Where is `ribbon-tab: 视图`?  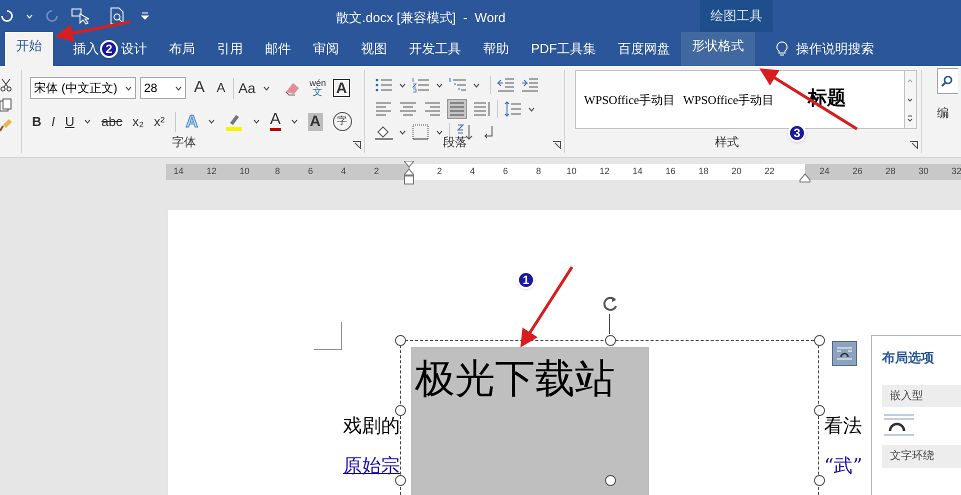 ribbon-tab: 视图 is located at coordinates (374, 49).